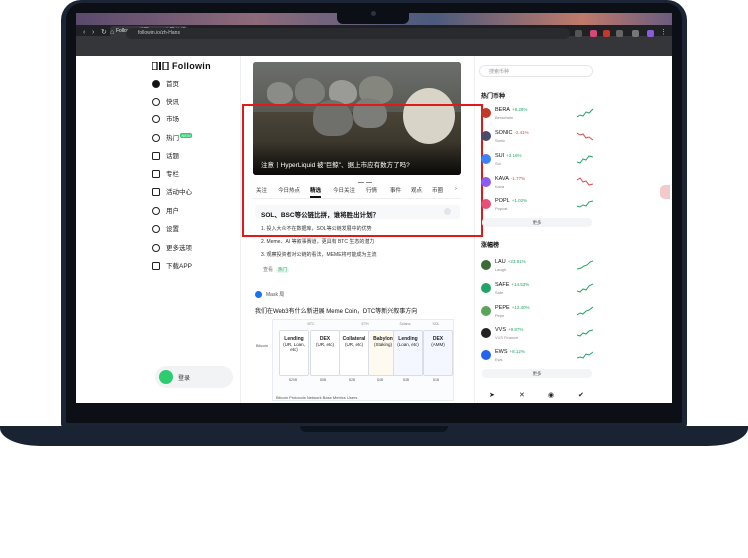 This screenshot has width=748, height=558. I want to click on sidebar-item-label: 市场, so click(172, 119).